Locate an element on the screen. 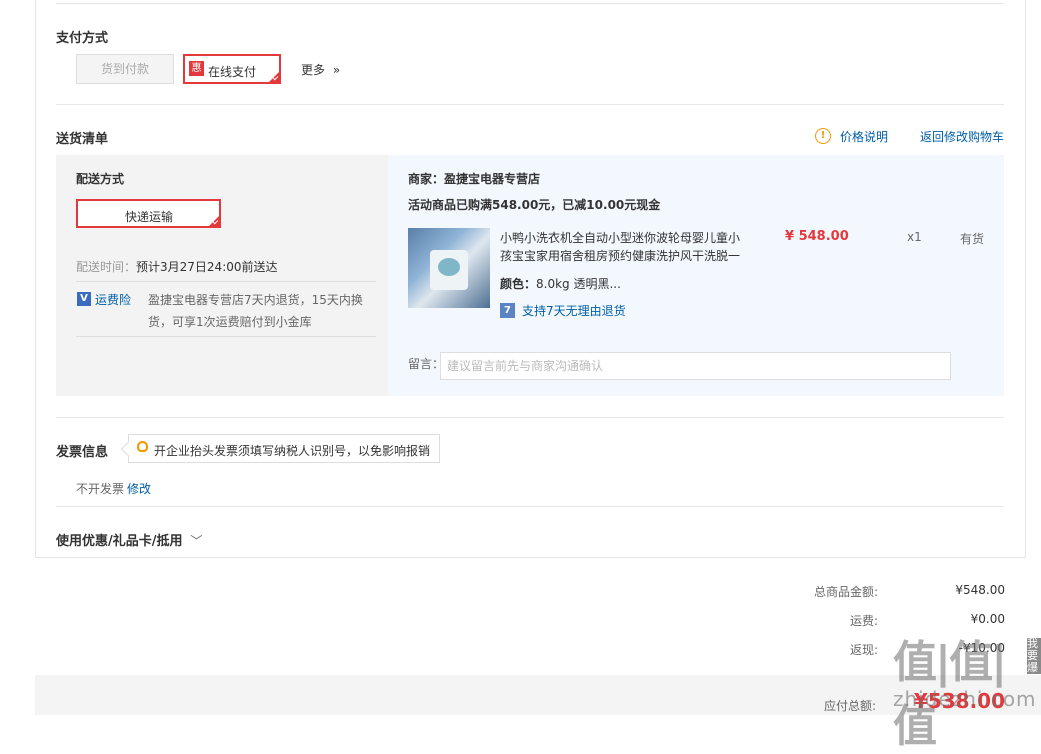 The width and height of the screenshot is (1041, 754). promo-text: 活动商品已购满548.00元，已减10.00元现金 is located at coordinates (534, 205).